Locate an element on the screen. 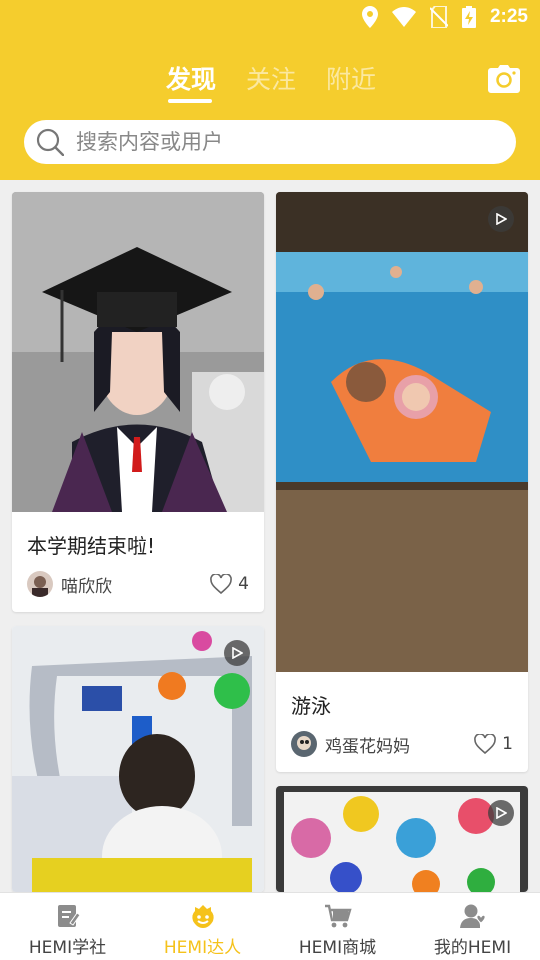 The width and height of the screenshot is (540, 960). nav-label: HEMI学社 is located at coordinates (67, 948).